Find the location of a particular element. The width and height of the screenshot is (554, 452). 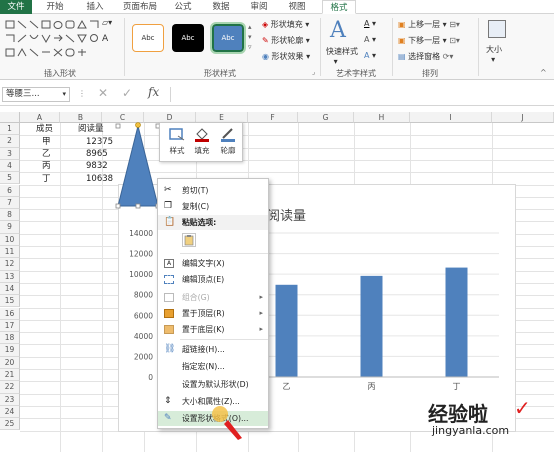

row-header-20: 20 is located at coordinates (10, 362).